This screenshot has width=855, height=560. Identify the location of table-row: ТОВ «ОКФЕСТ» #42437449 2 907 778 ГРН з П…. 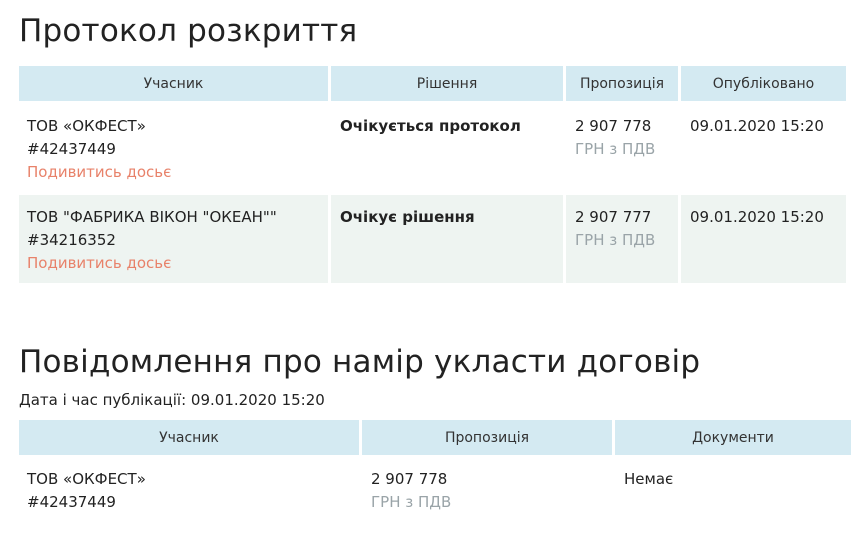
(435, 486).